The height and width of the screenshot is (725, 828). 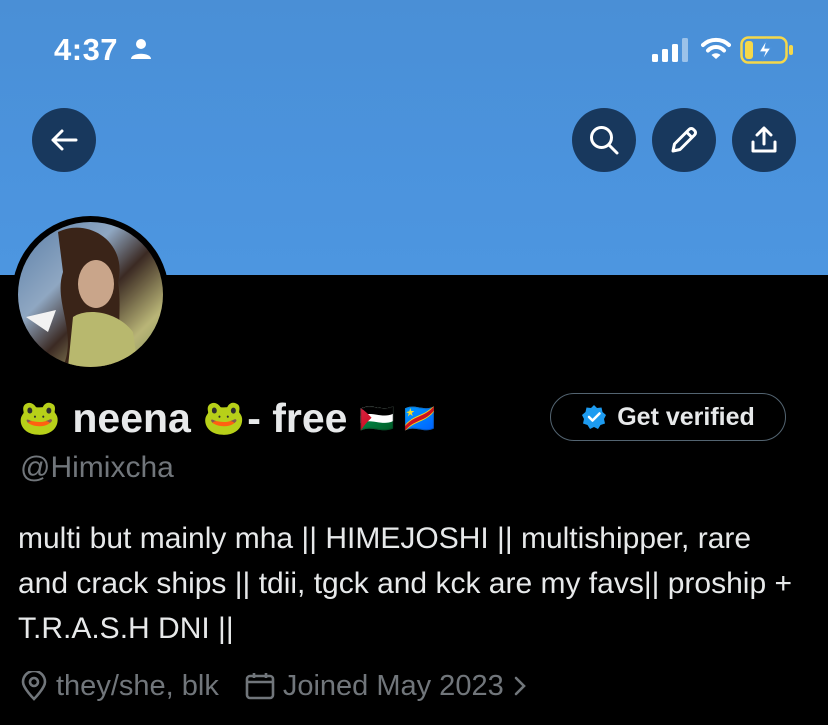 What do you see at coordinates (34, 686) in the screenshot?
I see `location-pin-icon` at bounding box center [34, 686].